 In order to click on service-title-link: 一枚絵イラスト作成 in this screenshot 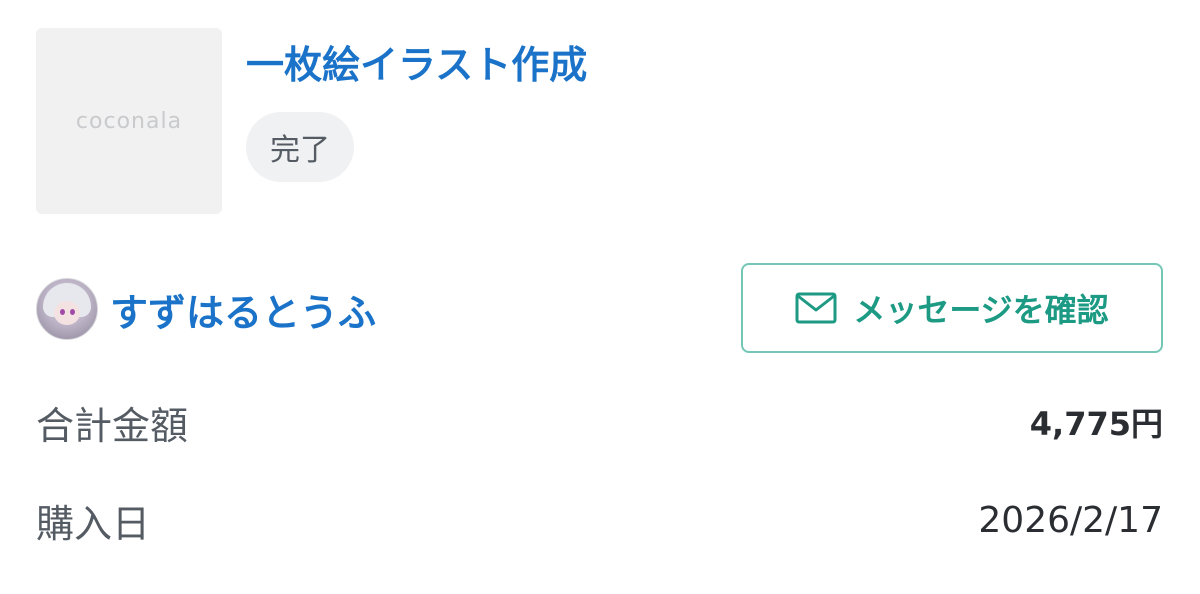, I will do `click(416, 61)`.